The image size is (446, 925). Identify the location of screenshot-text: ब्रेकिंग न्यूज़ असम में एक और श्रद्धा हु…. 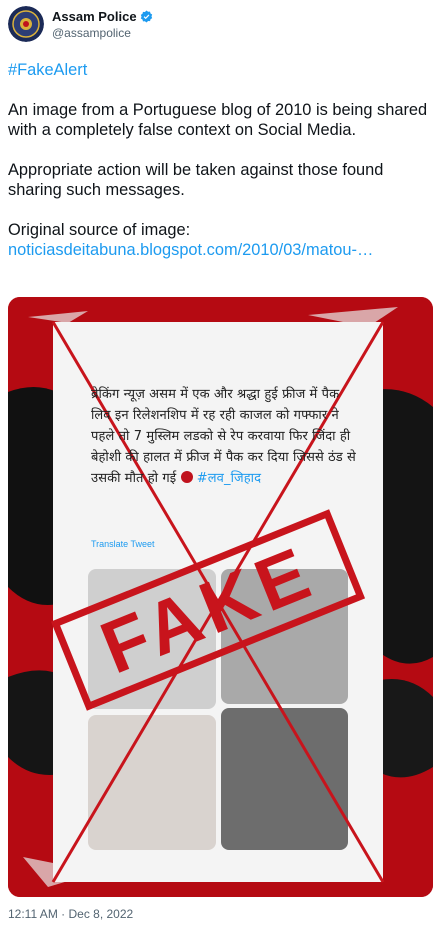
(223, 436).